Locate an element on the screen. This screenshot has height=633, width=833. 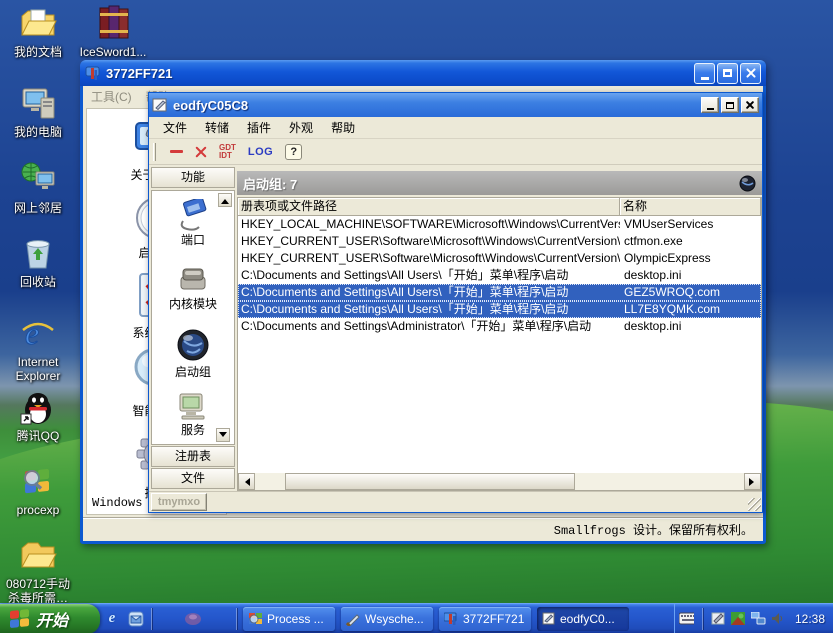
panel-title: 启动组: 7 is located at coordinates (270, 184).